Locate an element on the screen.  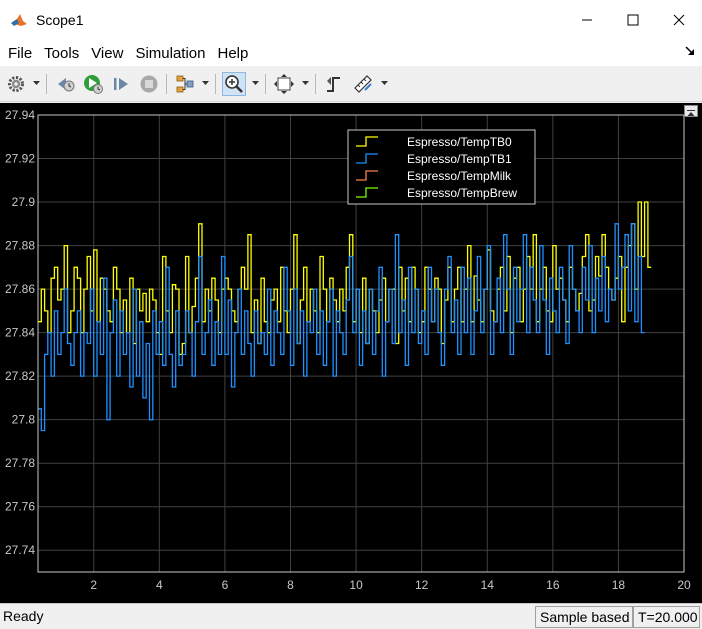
gear-icon is located at coordinates (16, 84).